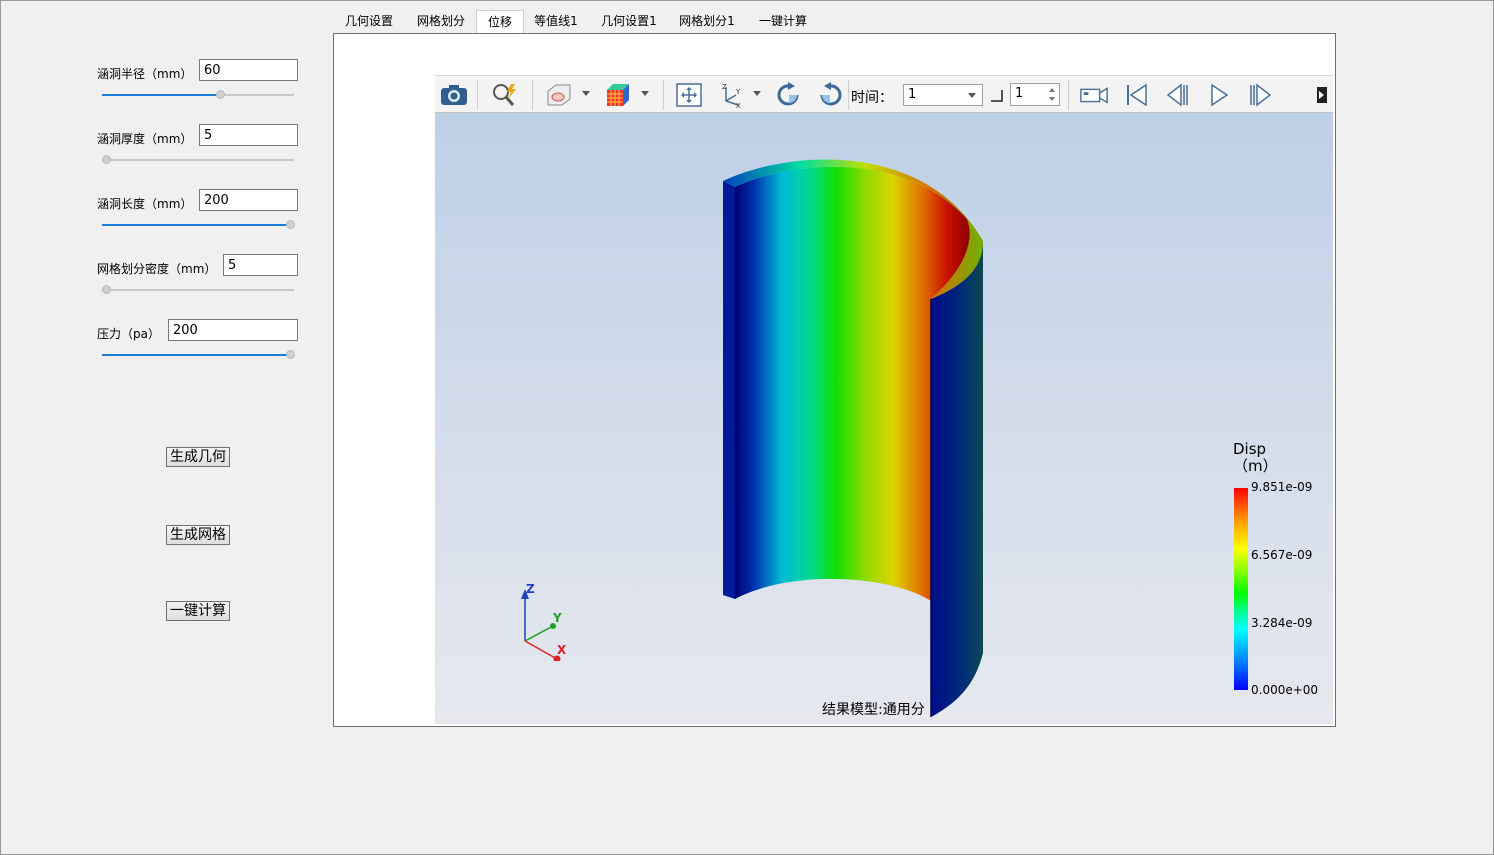 The width and height of the screenshot is (1494, 855). Describe the element at coordinates (248, 70) in the screenshot. I see `radius-input` at that location.